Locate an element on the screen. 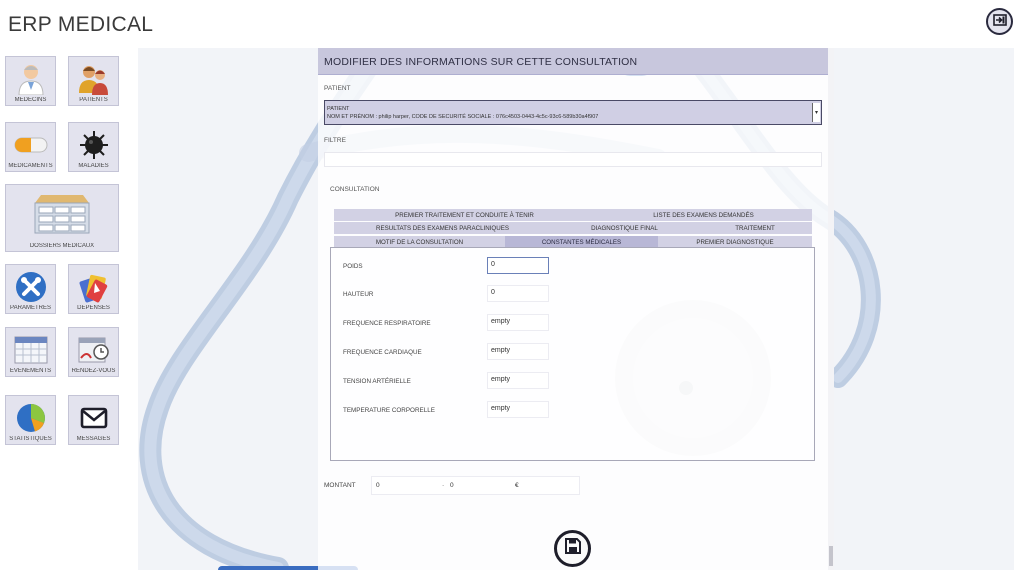 This screenshot has width=1020, height=573. tension-arterielle-label: TENSION ARTÉRIELLE is located at coordinates (377, 381).